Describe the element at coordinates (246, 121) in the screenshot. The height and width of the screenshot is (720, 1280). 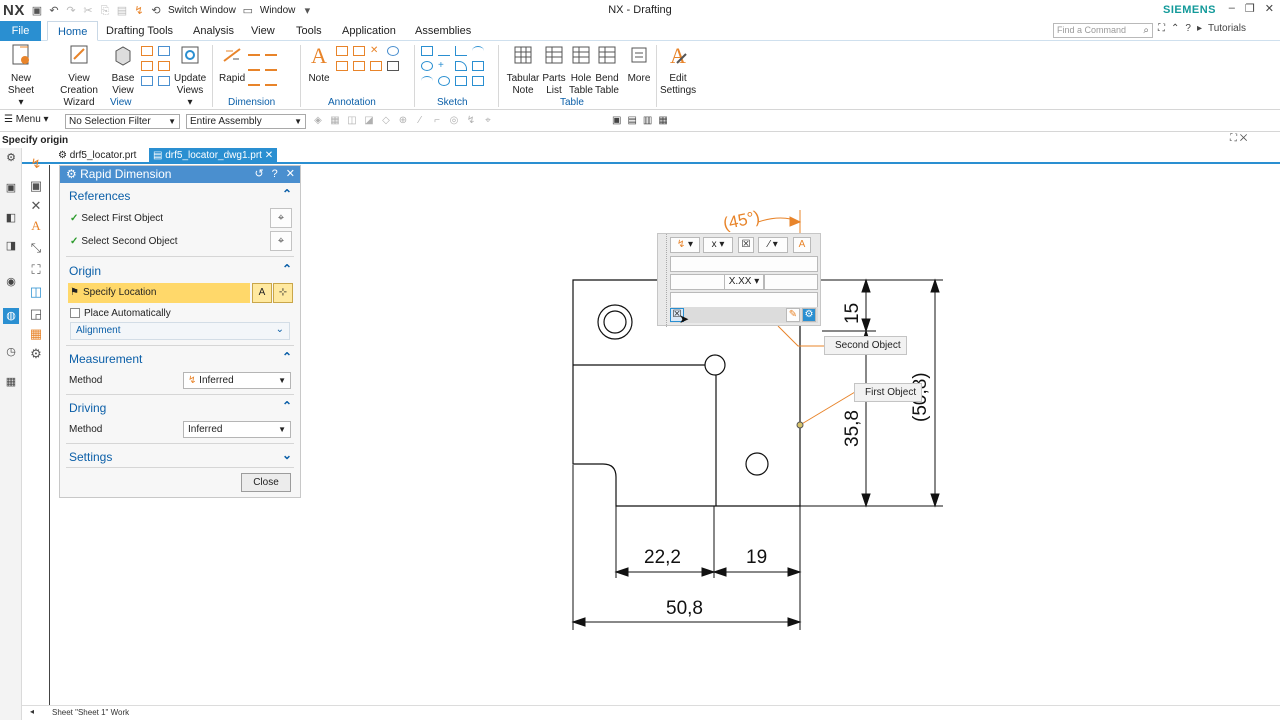
I see `selection-scope-select: Entire Assembly ▼` at that location.